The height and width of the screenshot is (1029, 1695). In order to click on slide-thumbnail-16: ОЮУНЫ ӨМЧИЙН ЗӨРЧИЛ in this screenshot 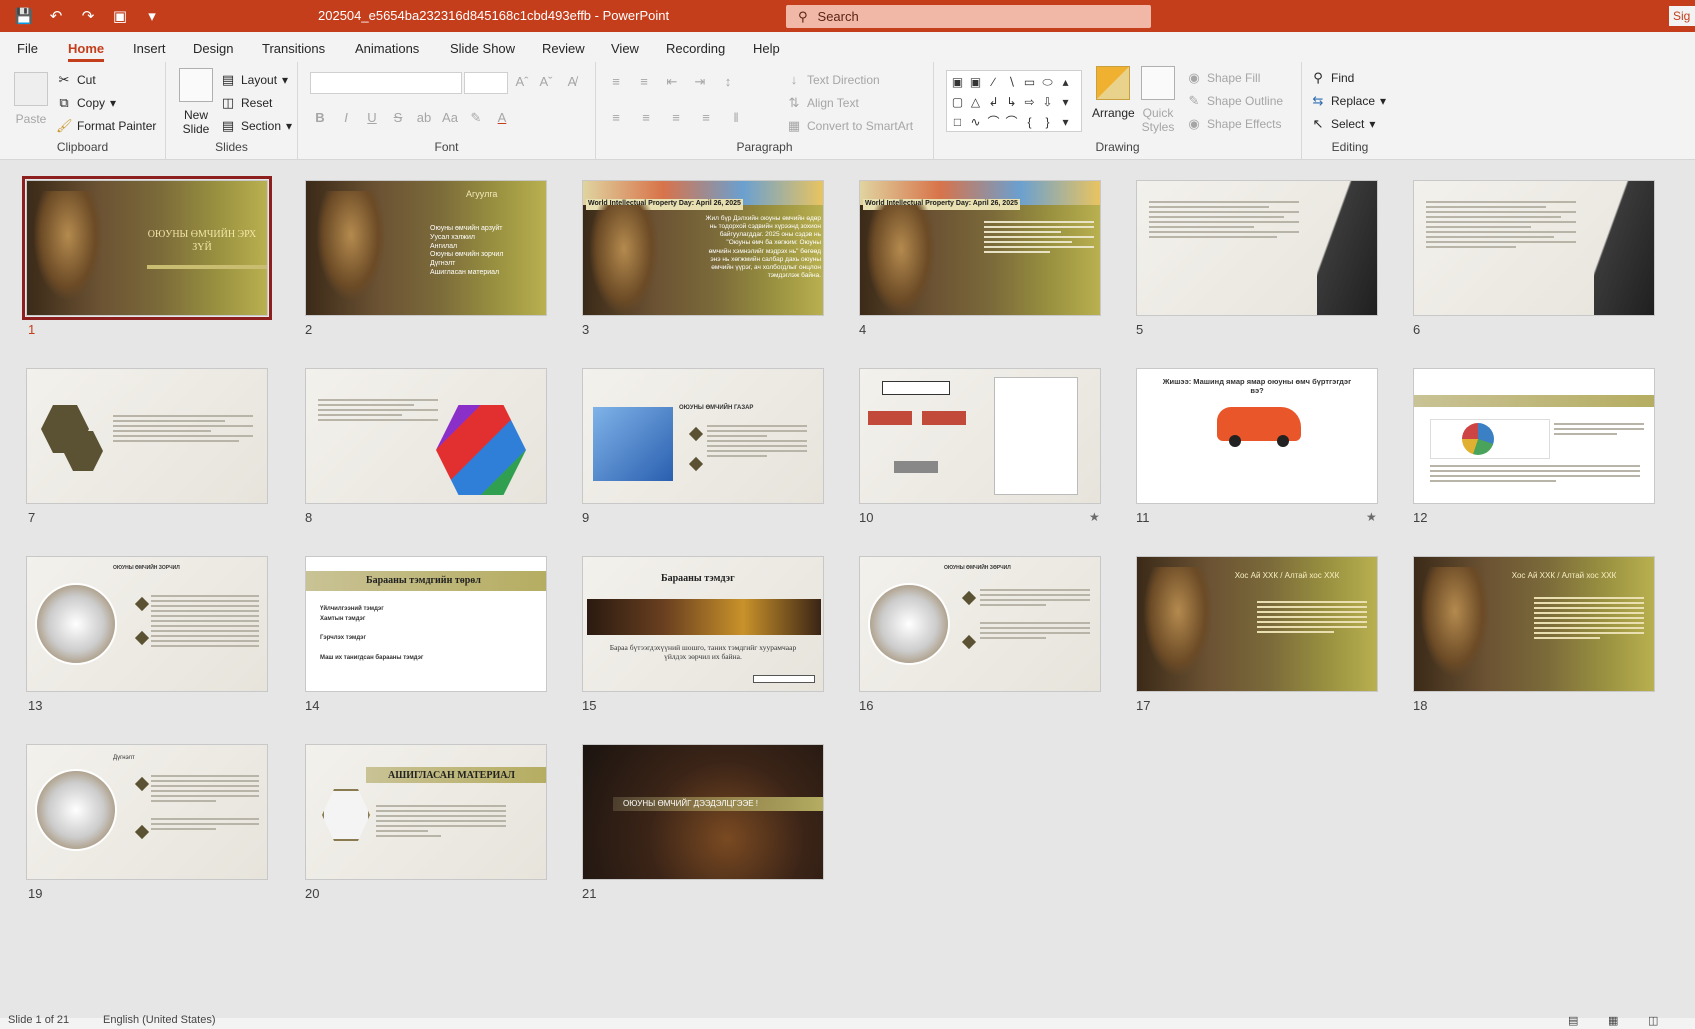, I will do `click(980, 624)`.